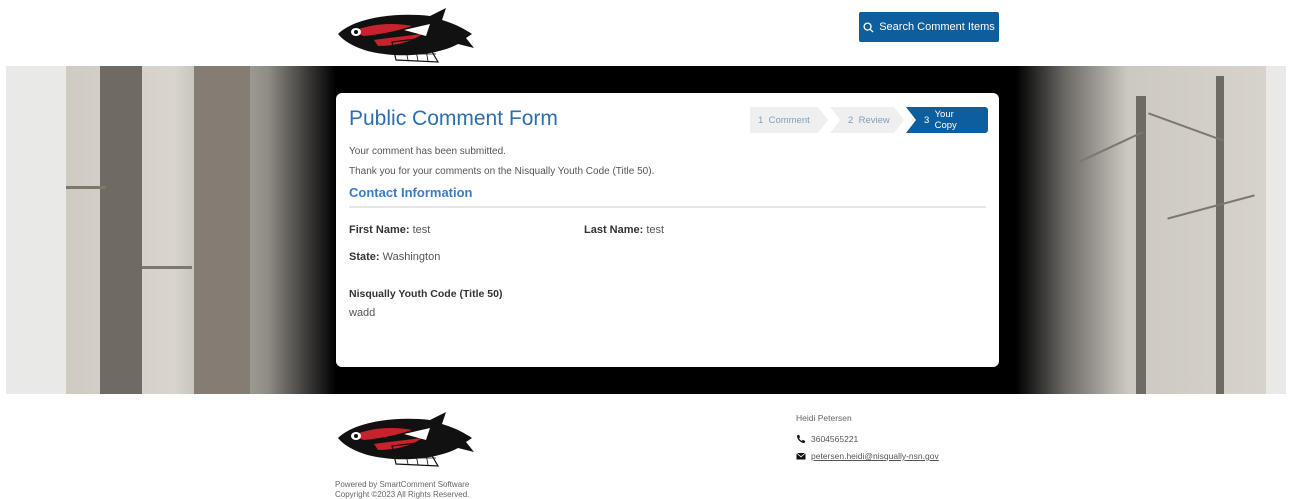  I want to click on contact-name: Heidi Petersen, so click(824, 418).